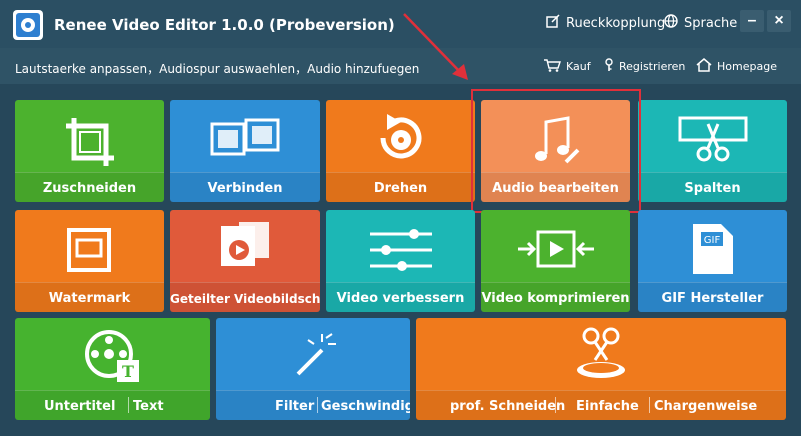 Image resolution: width=801 pixels, height=436 pixels. I want to click on merge-film-icon, so click(245, 143).